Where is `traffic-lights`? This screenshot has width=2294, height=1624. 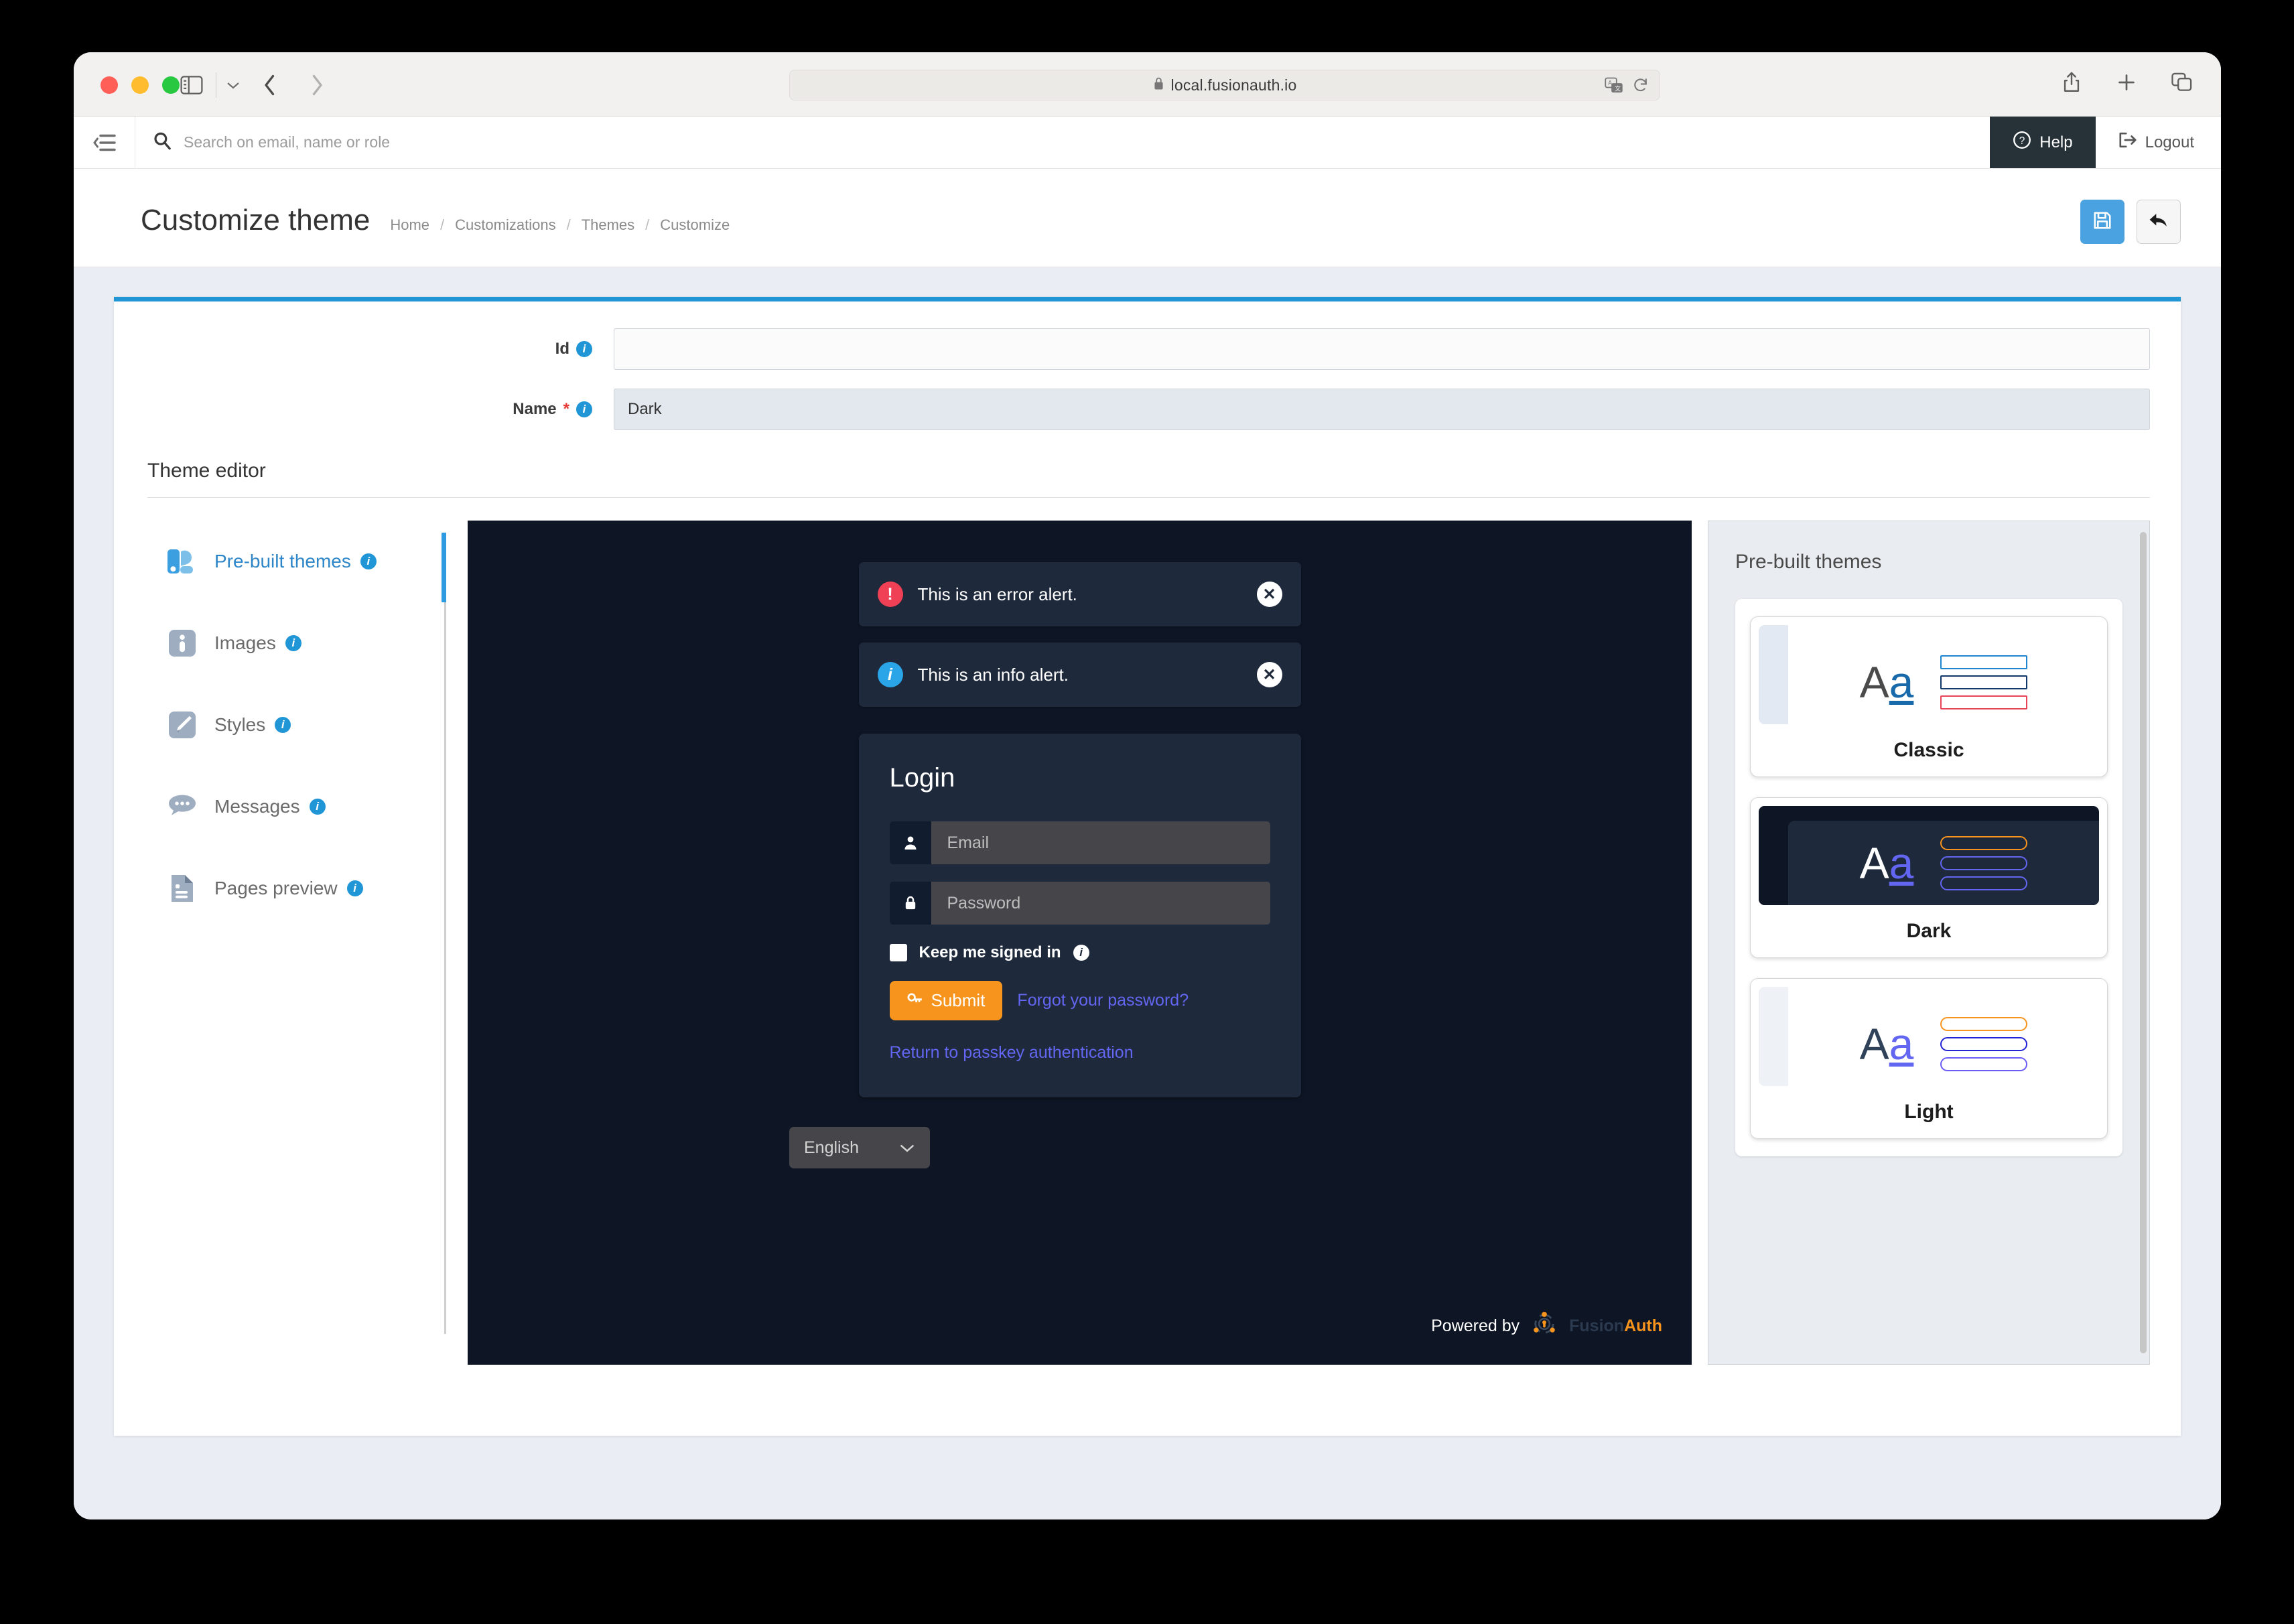
traffic-lights is located at coordinates (140, 85).